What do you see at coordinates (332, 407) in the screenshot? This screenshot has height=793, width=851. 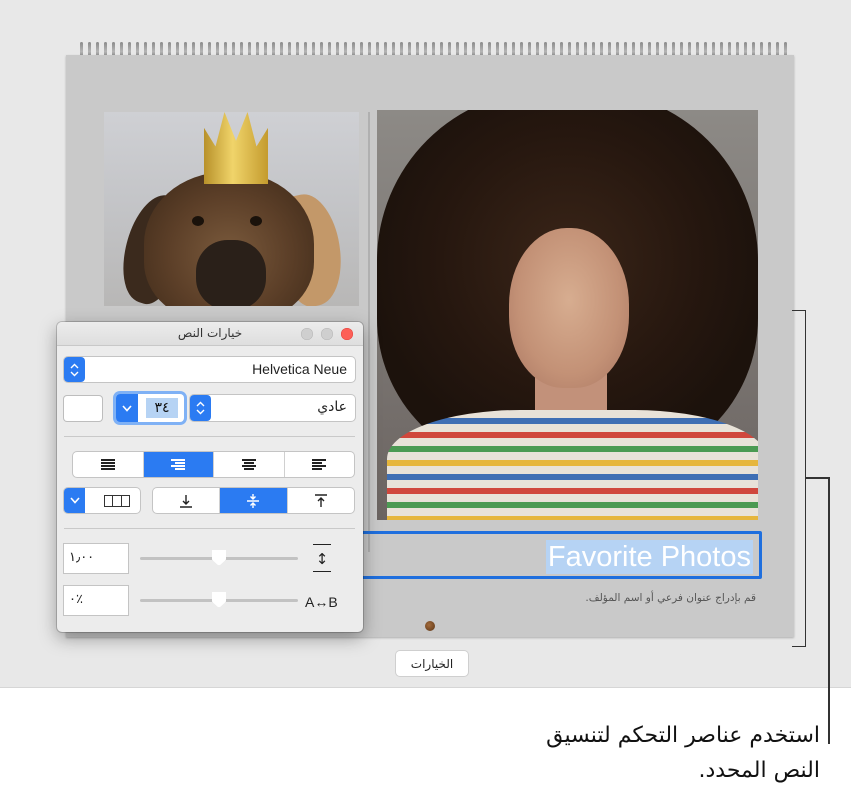 I see `font-style-value: عادي` at bounding box center [332, 407].